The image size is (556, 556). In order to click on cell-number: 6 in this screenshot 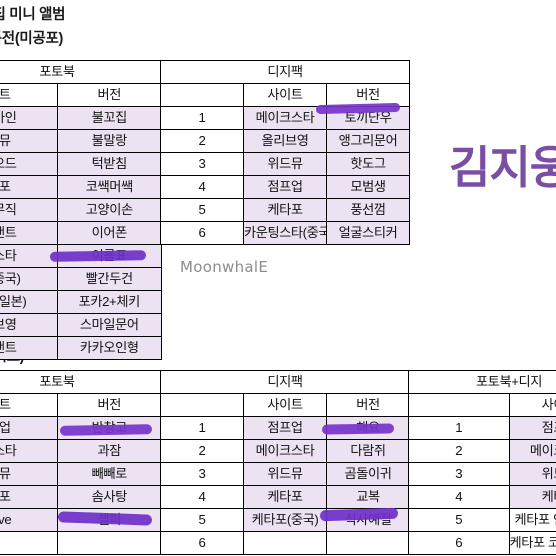, I will do `click(202, 543)`.